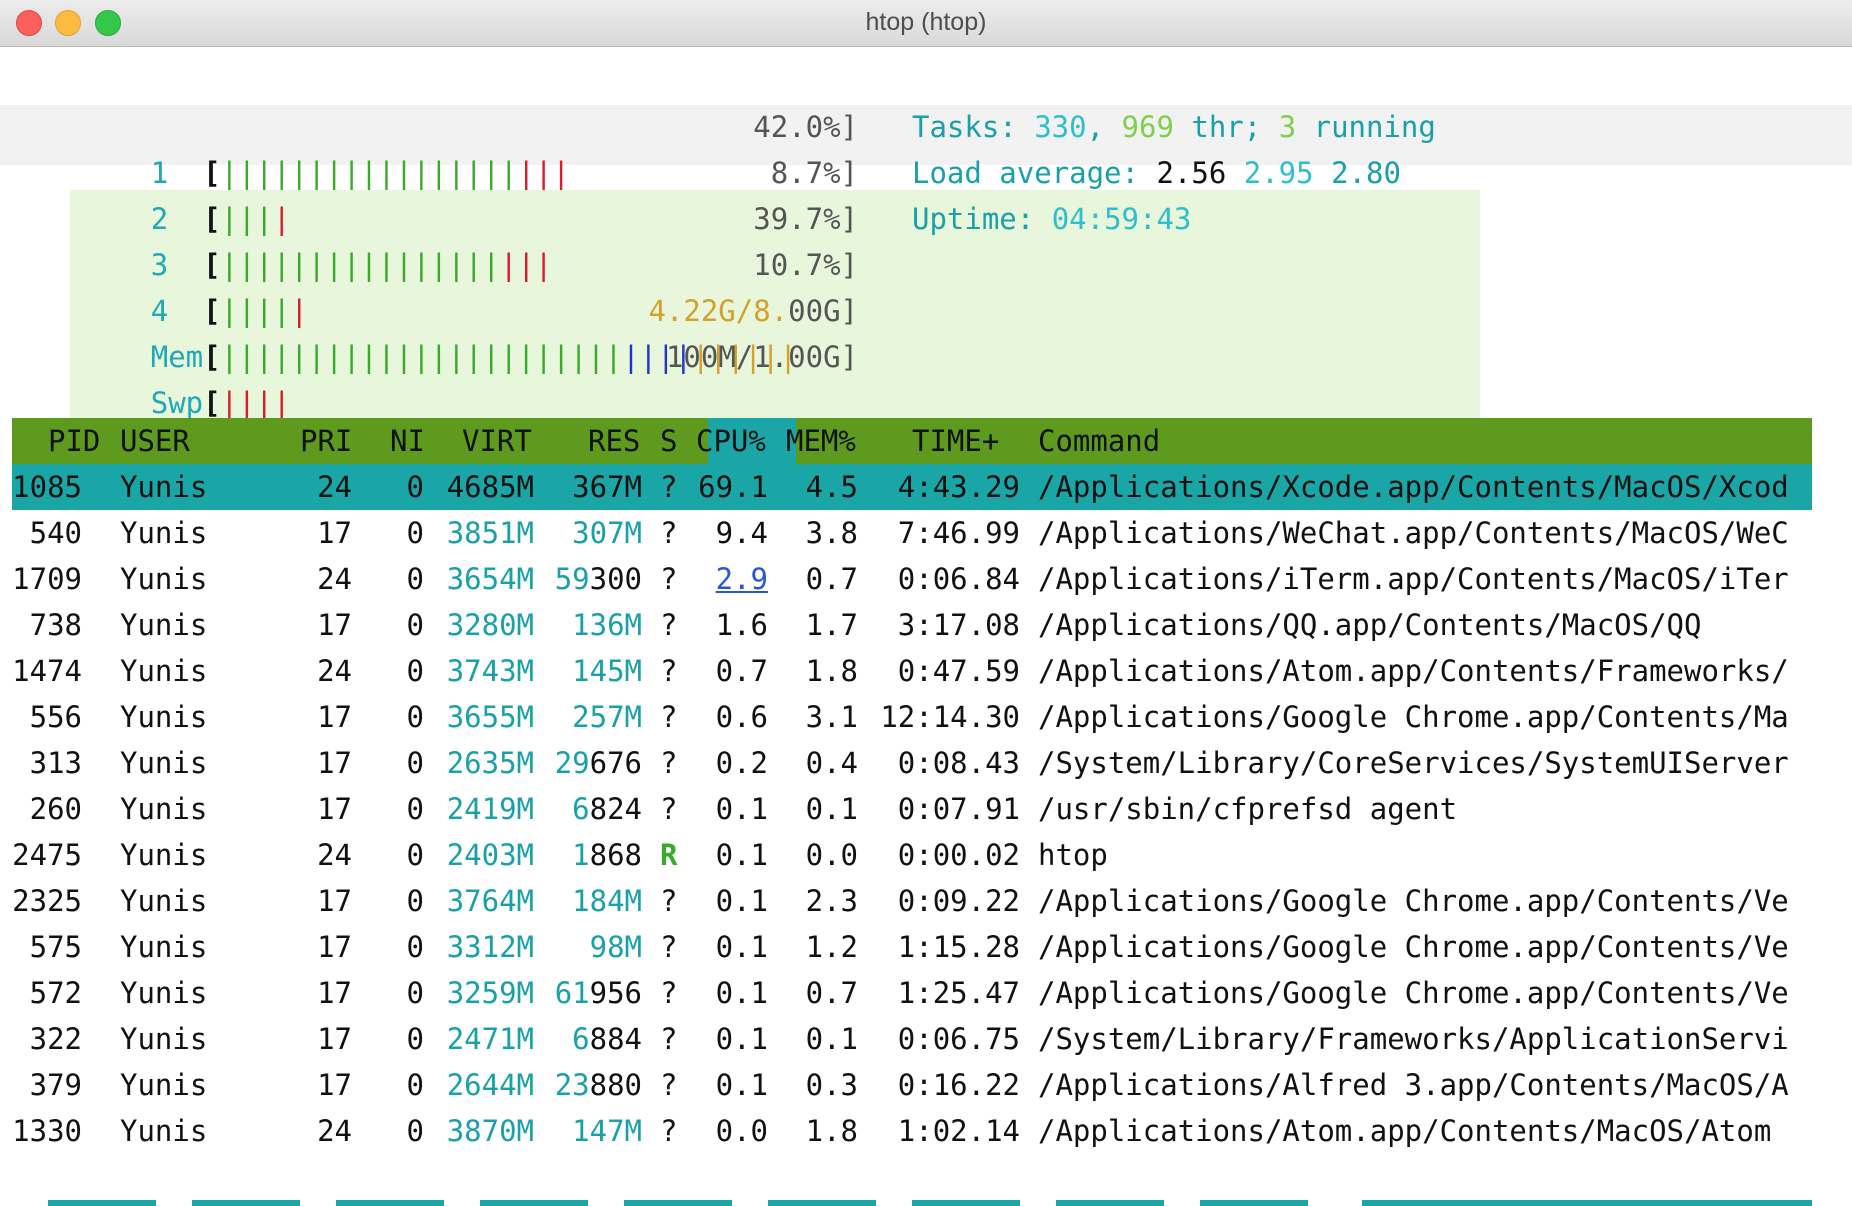 This screenshot has width=1852, height=1206. Describe the element at coordinates (452, 285) in the screenshot. I see `cpu-meter-4: 4 [||||| 10.7%]` at that location.